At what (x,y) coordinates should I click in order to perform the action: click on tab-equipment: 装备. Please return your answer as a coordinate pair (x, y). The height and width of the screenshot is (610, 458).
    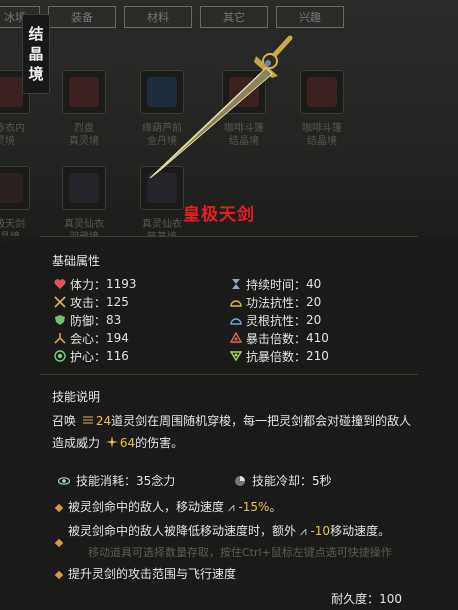
    Looking at the image, I should click on (82, 17).